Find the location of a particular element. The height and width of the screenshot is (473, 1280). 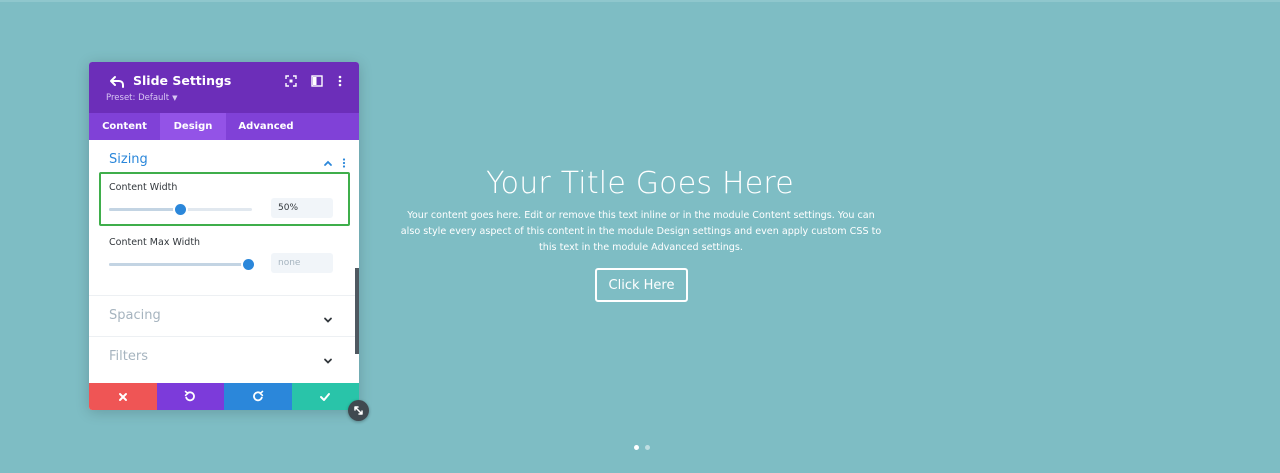

back-arrow-icon is located at coordinates (117, 82).